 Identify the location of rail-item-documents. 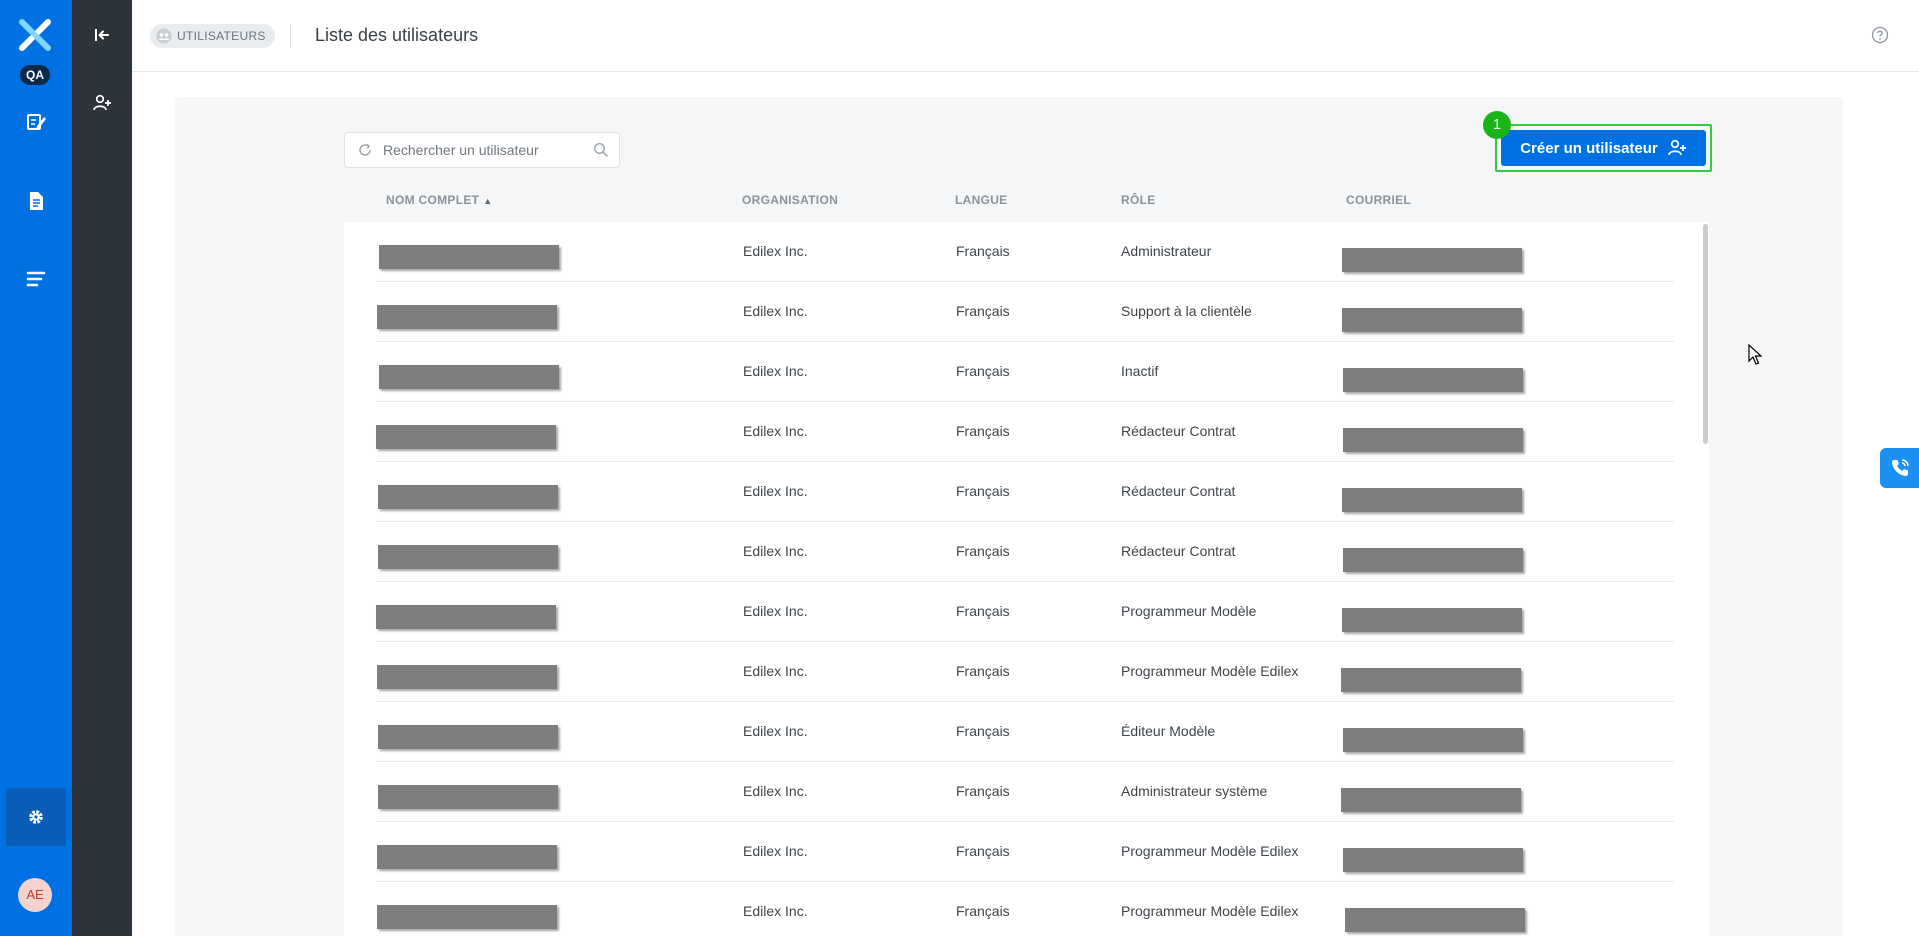
(36, 201).